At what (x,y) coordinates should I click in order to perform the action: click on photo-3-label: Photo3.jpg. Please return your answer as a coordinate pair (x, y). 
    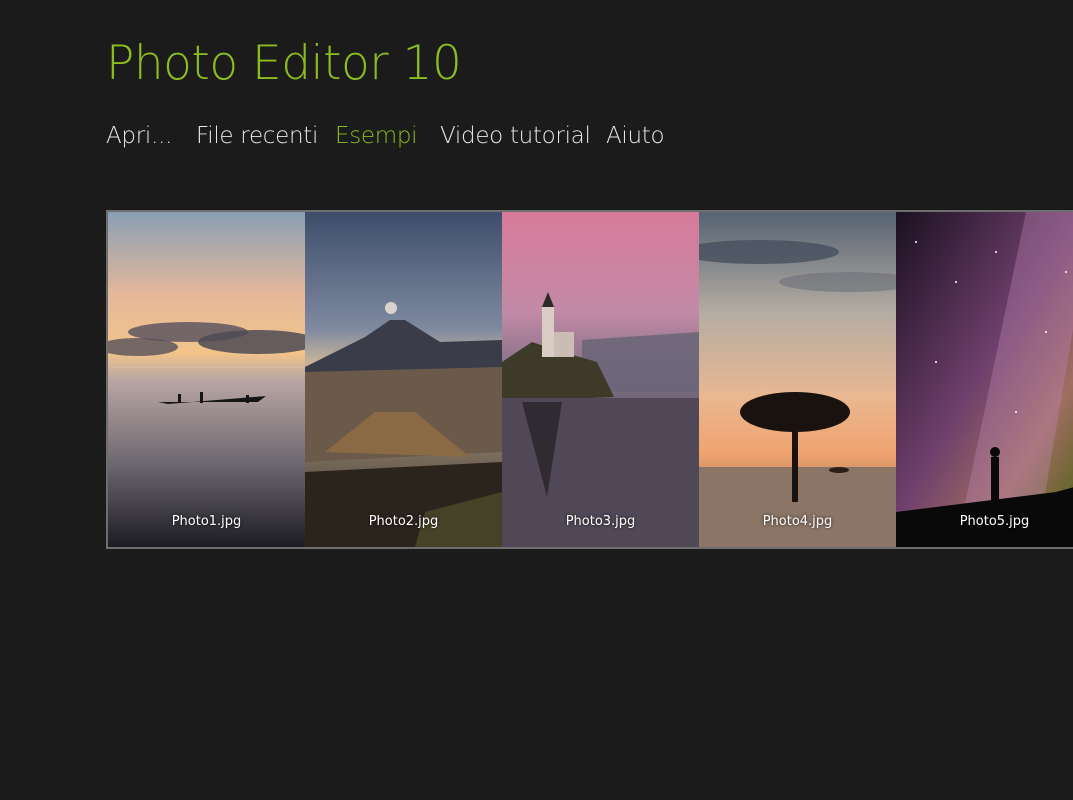
    Looking at the image, I should click on (600, 521).